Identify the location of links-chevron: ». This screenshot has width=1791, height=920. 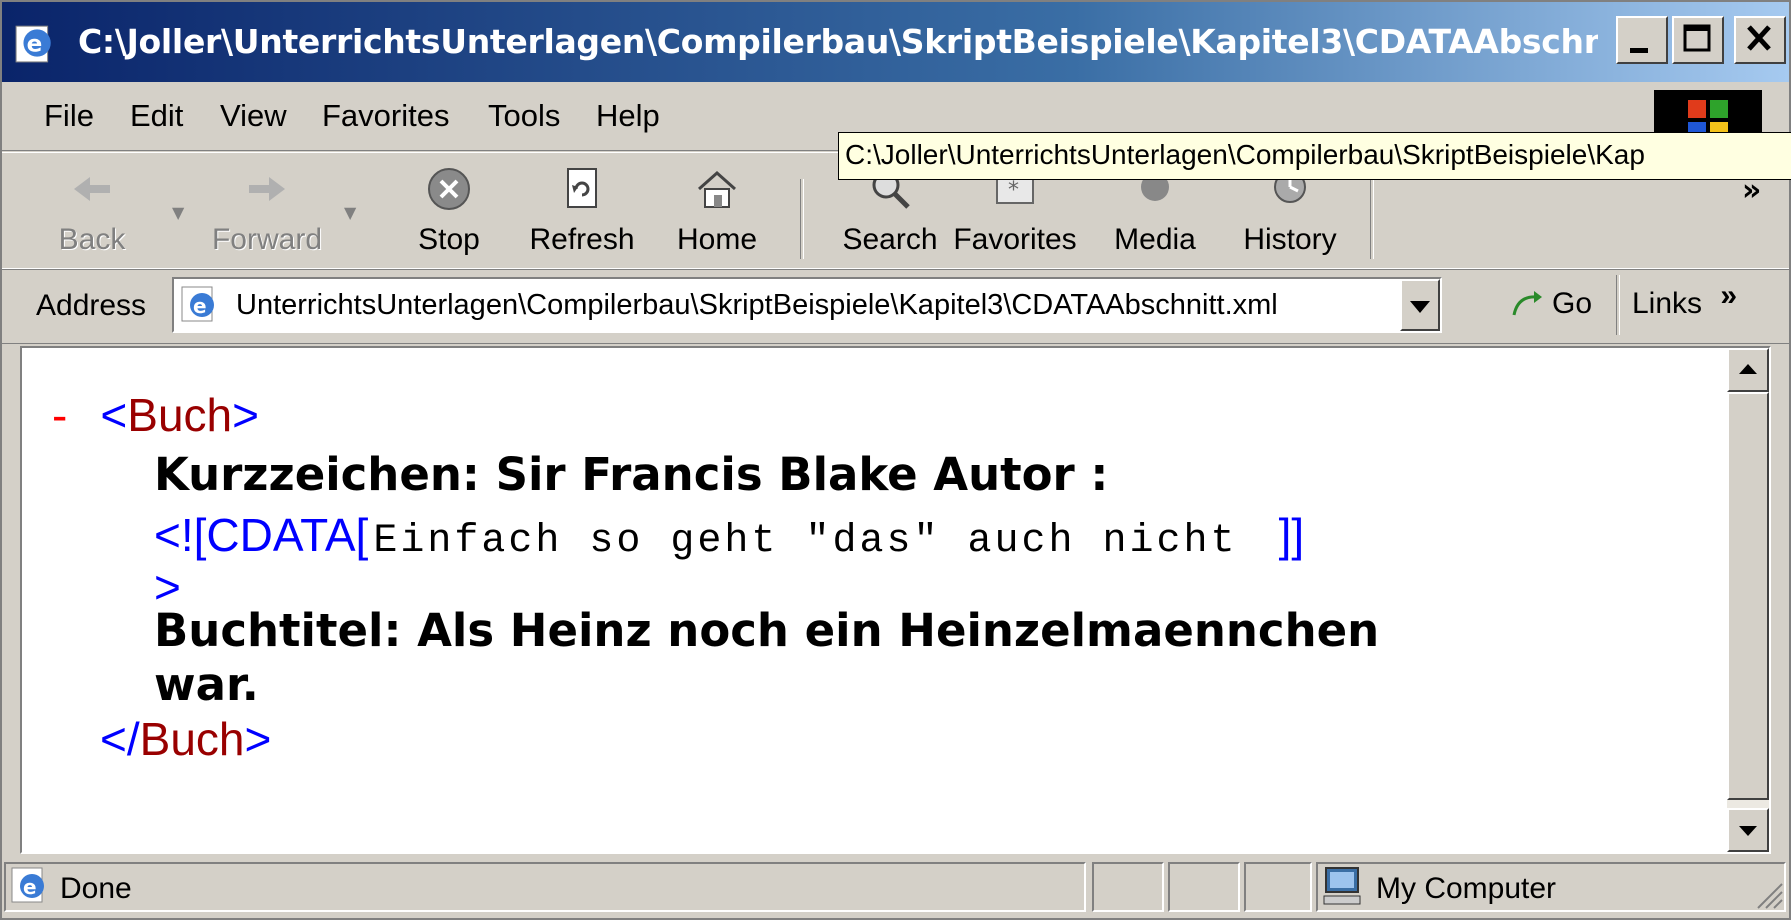
(1729, 295).